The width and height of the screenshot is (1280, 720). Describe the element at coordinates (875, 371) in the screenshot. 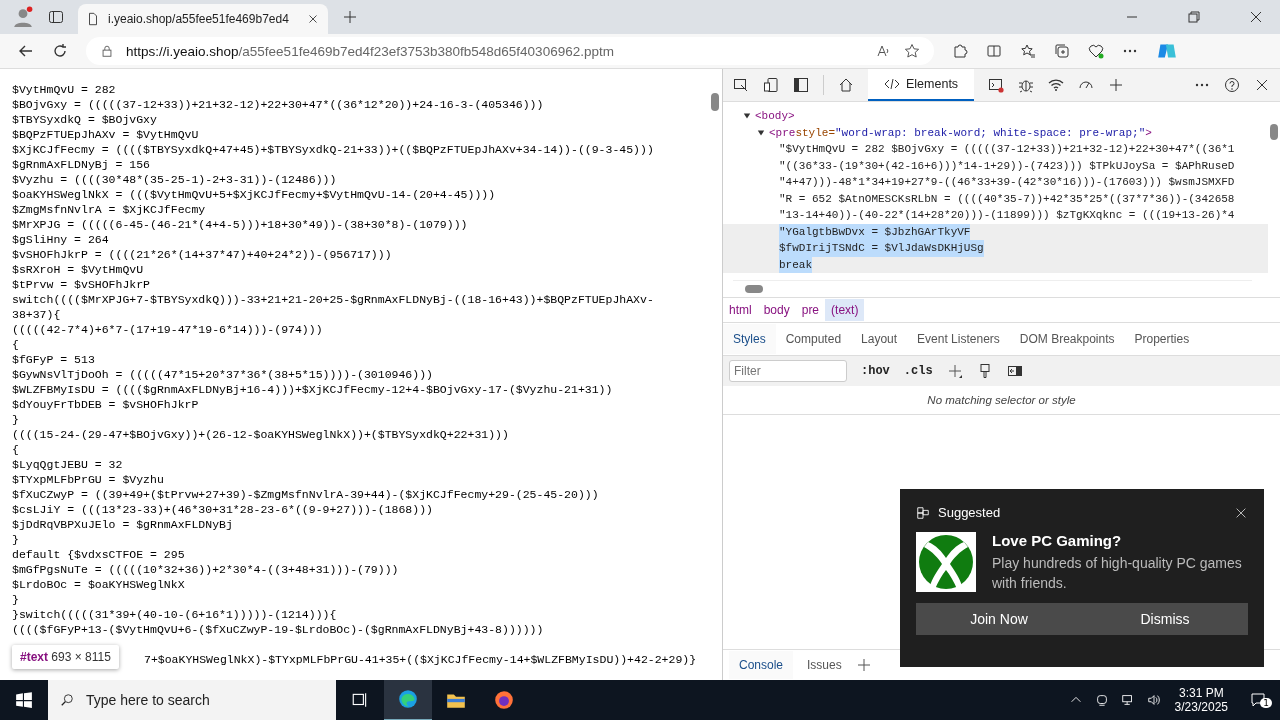

I see `toggle-button: :hov` at that location.